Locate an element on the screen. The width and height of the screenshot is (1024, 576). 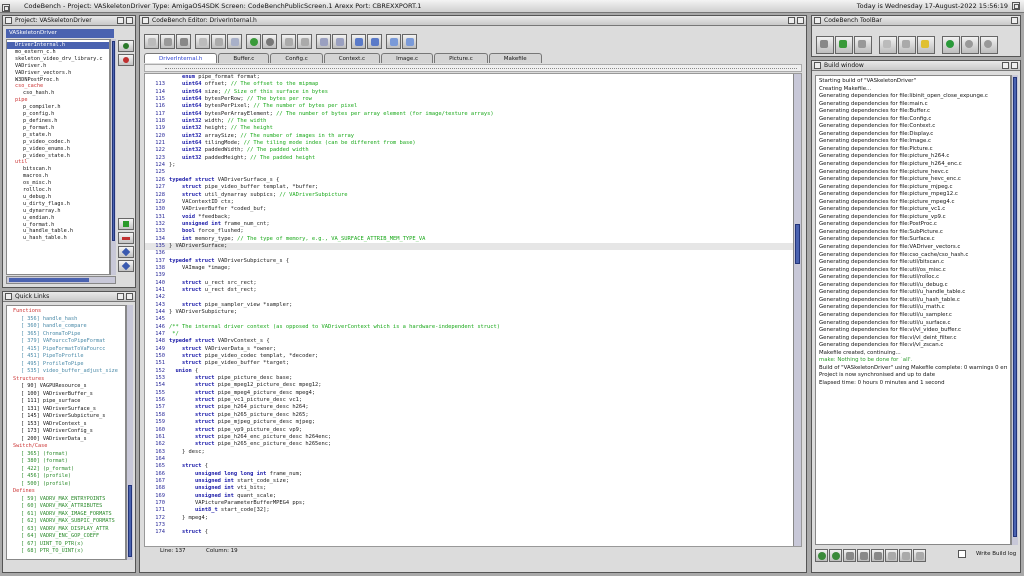
project-folder: cso_cache is located at coordinates (58, 86).